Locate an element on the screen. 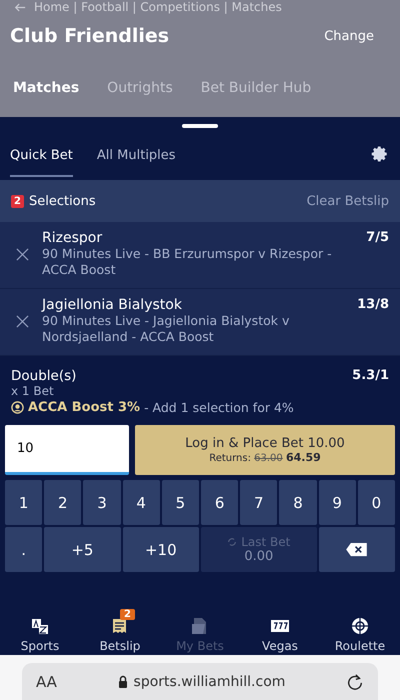 The image size is (400, 700). keypad-key: 2 is located at coordinates (63, 502).